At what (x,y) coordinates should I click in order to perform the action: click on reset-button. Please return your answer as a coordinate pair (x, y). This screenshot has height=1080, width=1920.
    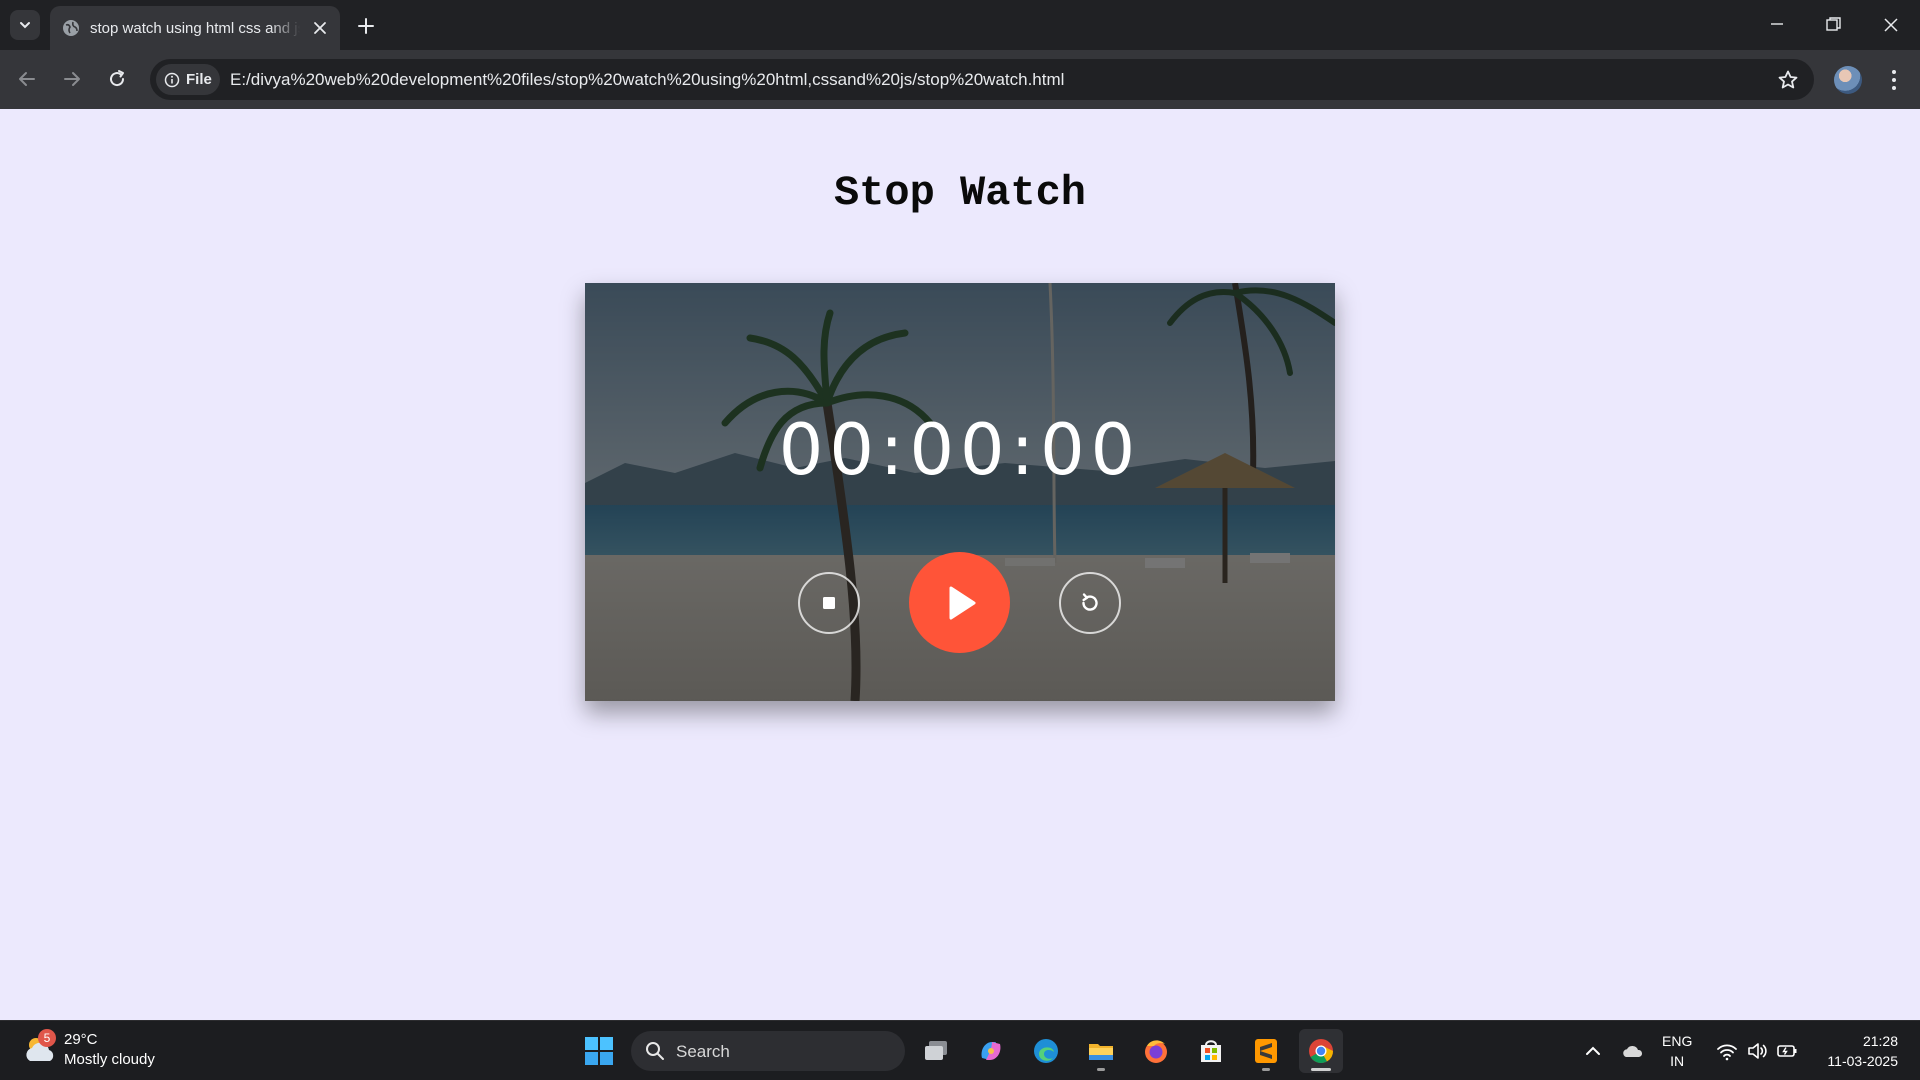
    Looking at the image, I should click on (1090, 603).